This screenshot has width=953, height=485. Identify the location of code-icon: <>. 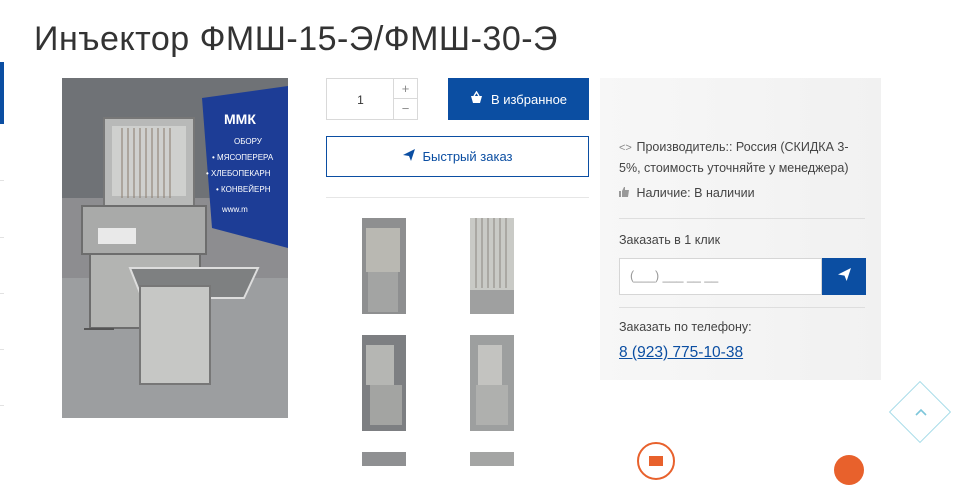
(625, 148).